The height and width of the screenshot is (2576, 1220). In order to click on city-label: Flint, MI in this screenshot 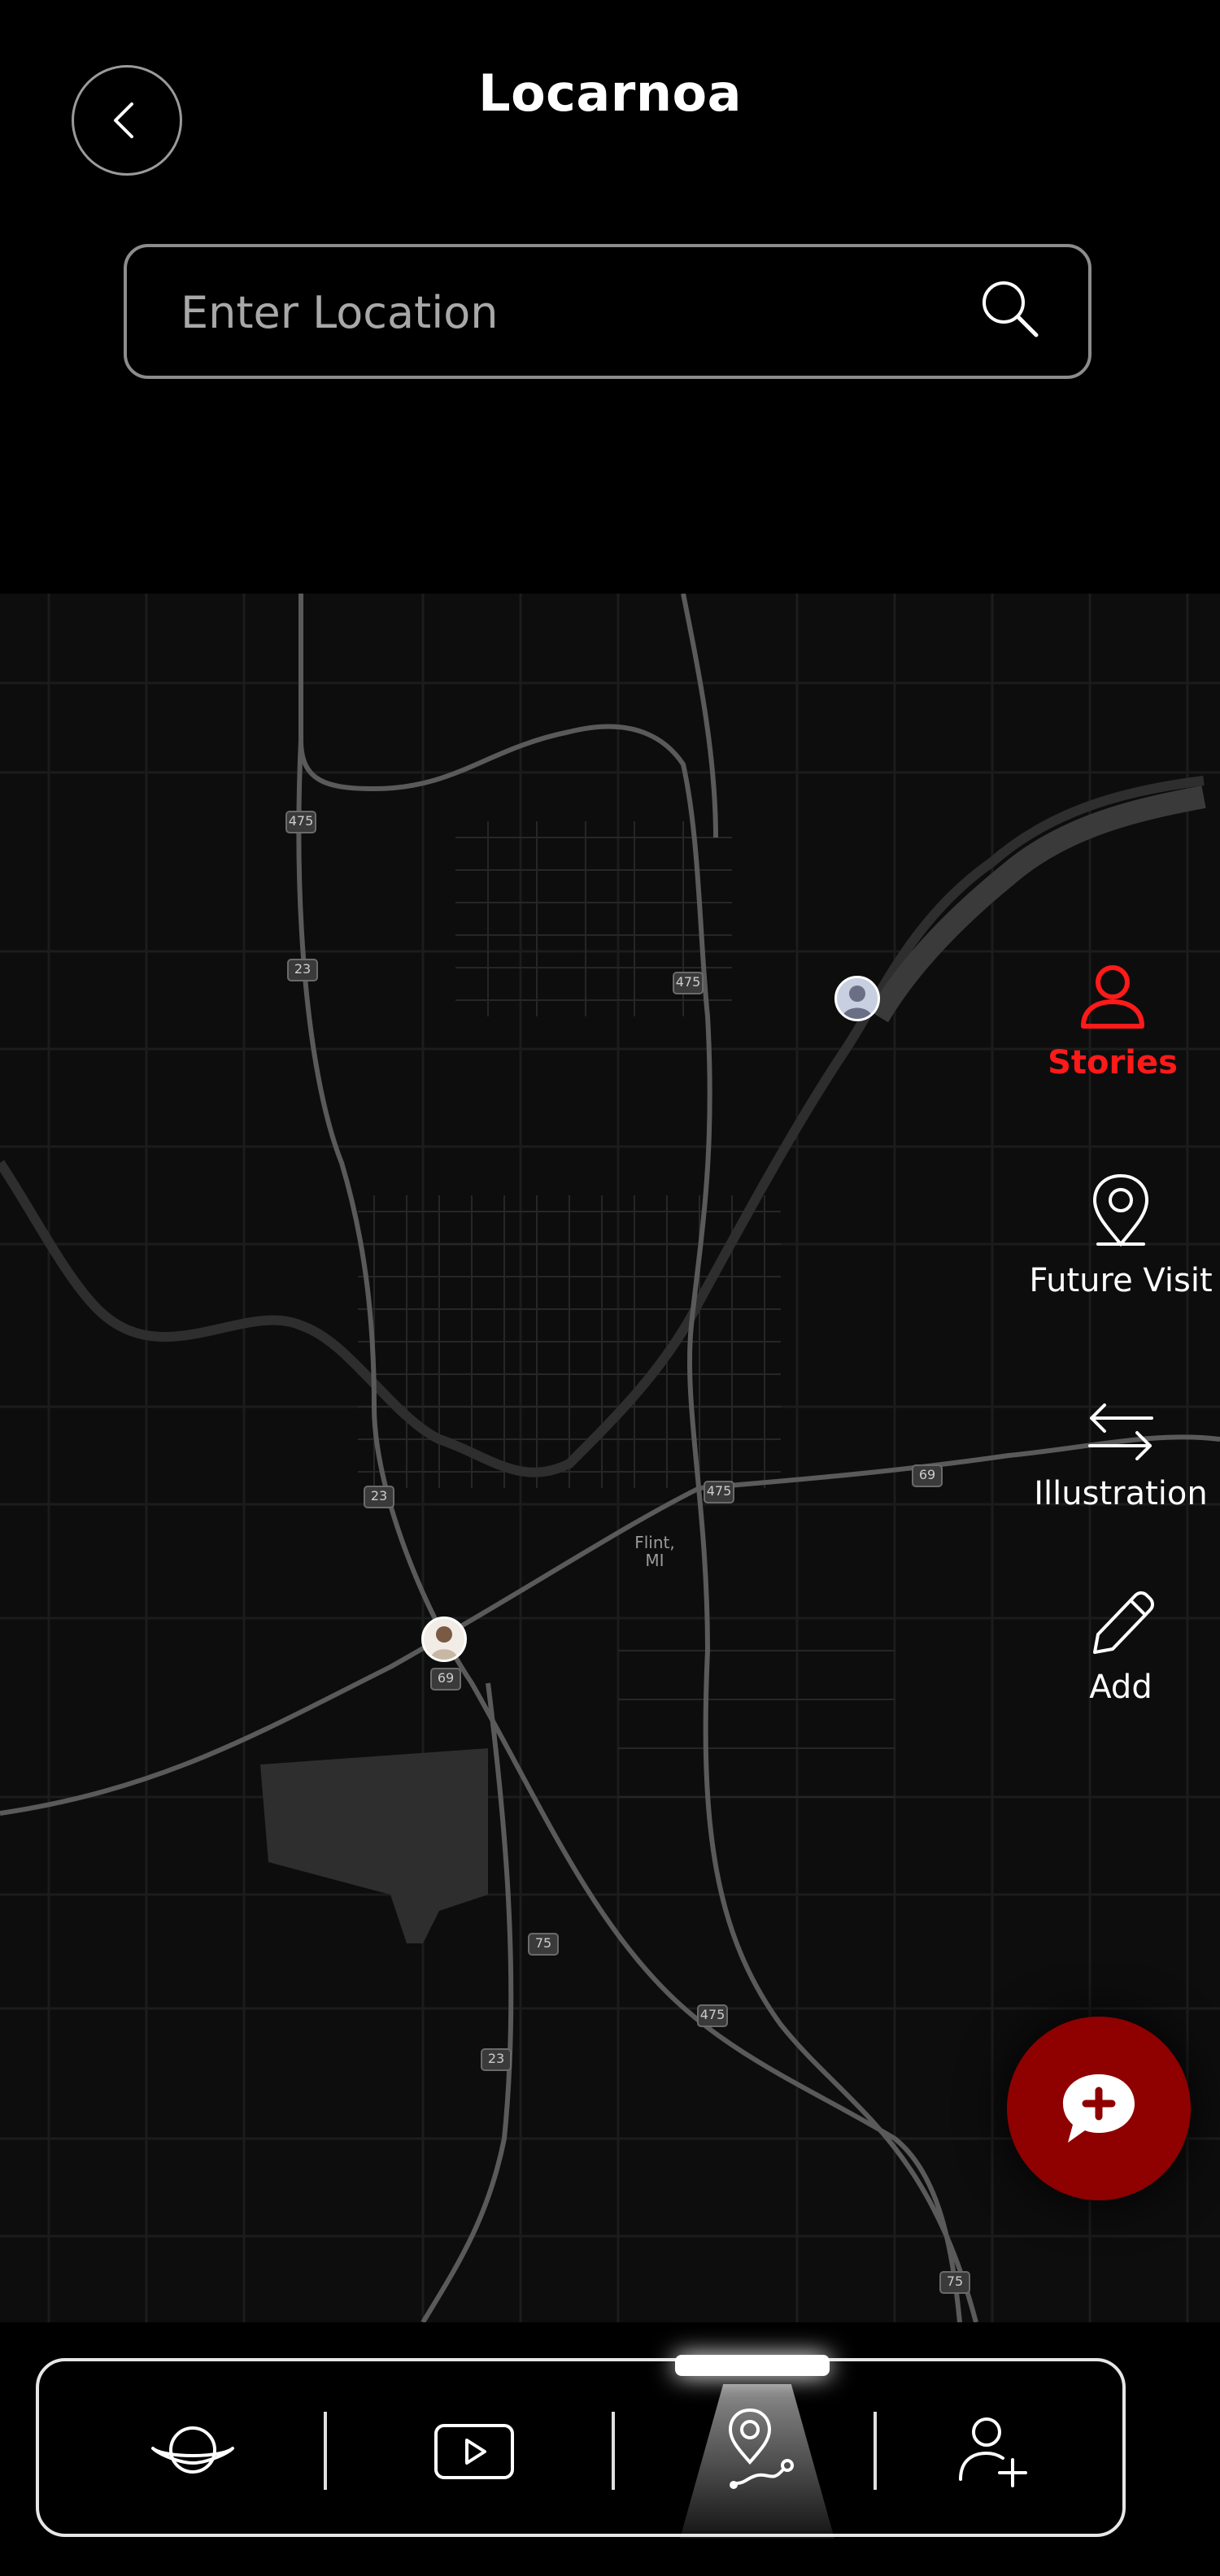, I will do `click(654, 1551)`.